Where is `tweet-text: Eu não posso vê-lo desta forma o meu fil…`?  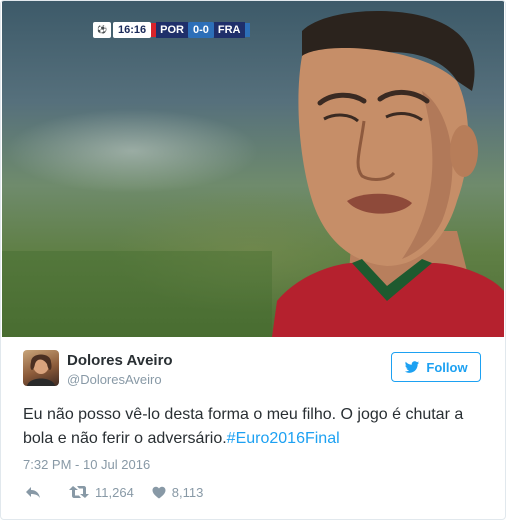
tweet-text: Eu não posso vê-lo desta forma o meu fil… is located at coordinates (258, 427).